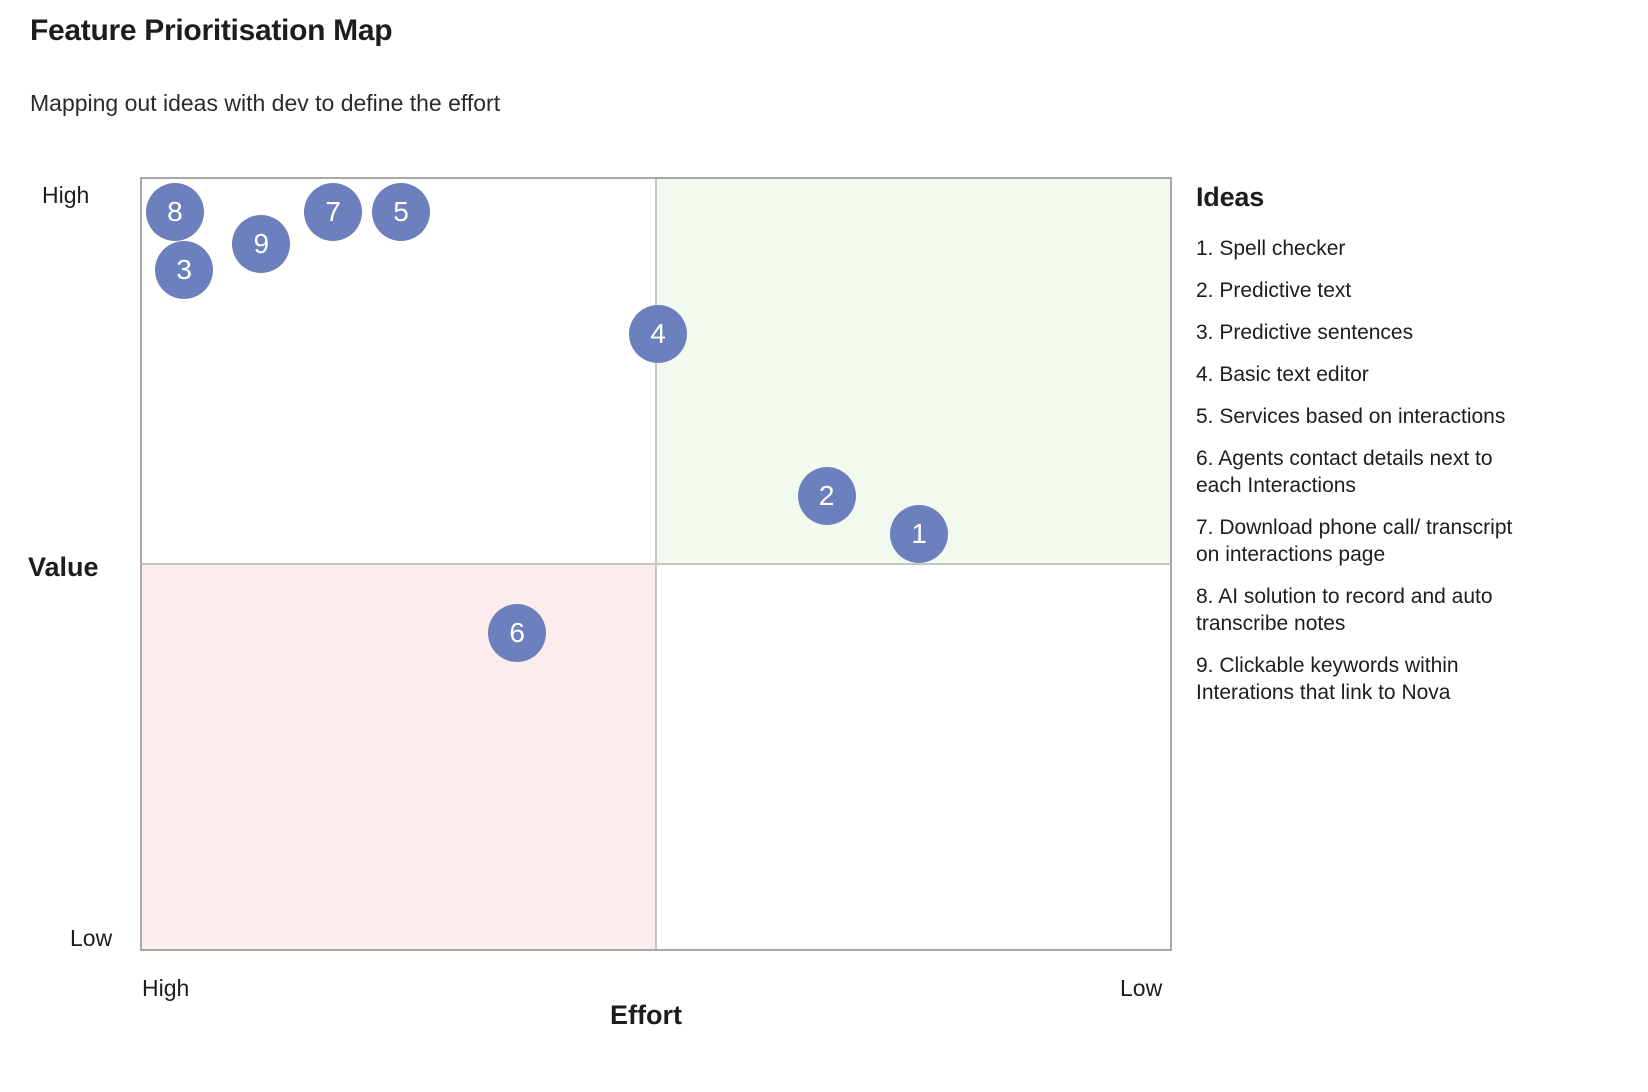  I want to click on idea-list-item: 5. Services based on interactions, so click(1351, 416).